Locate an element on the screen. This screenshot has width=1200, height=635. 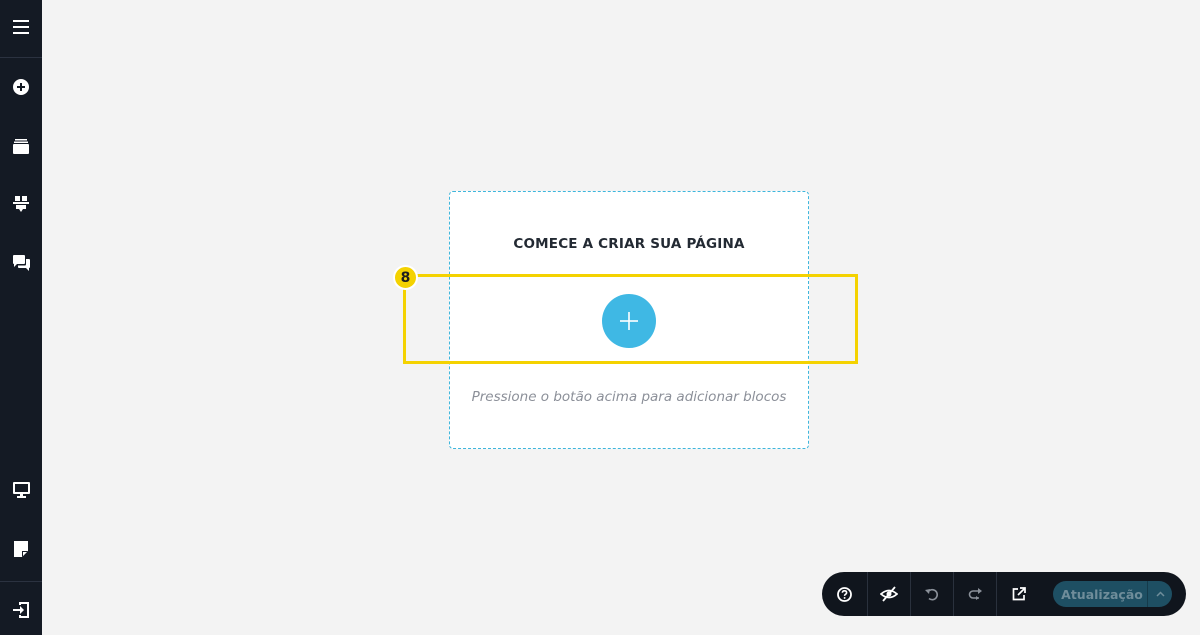
hide-button is located at coordinates (889, 594).